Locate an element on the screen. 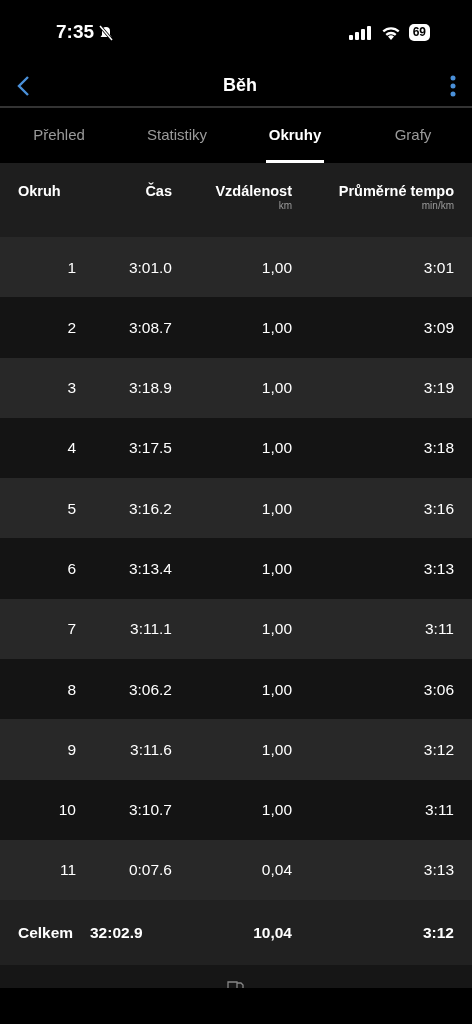 The image size is (472, 1024). table-cell-text: 3:16 is located at coordinates (438, 508).